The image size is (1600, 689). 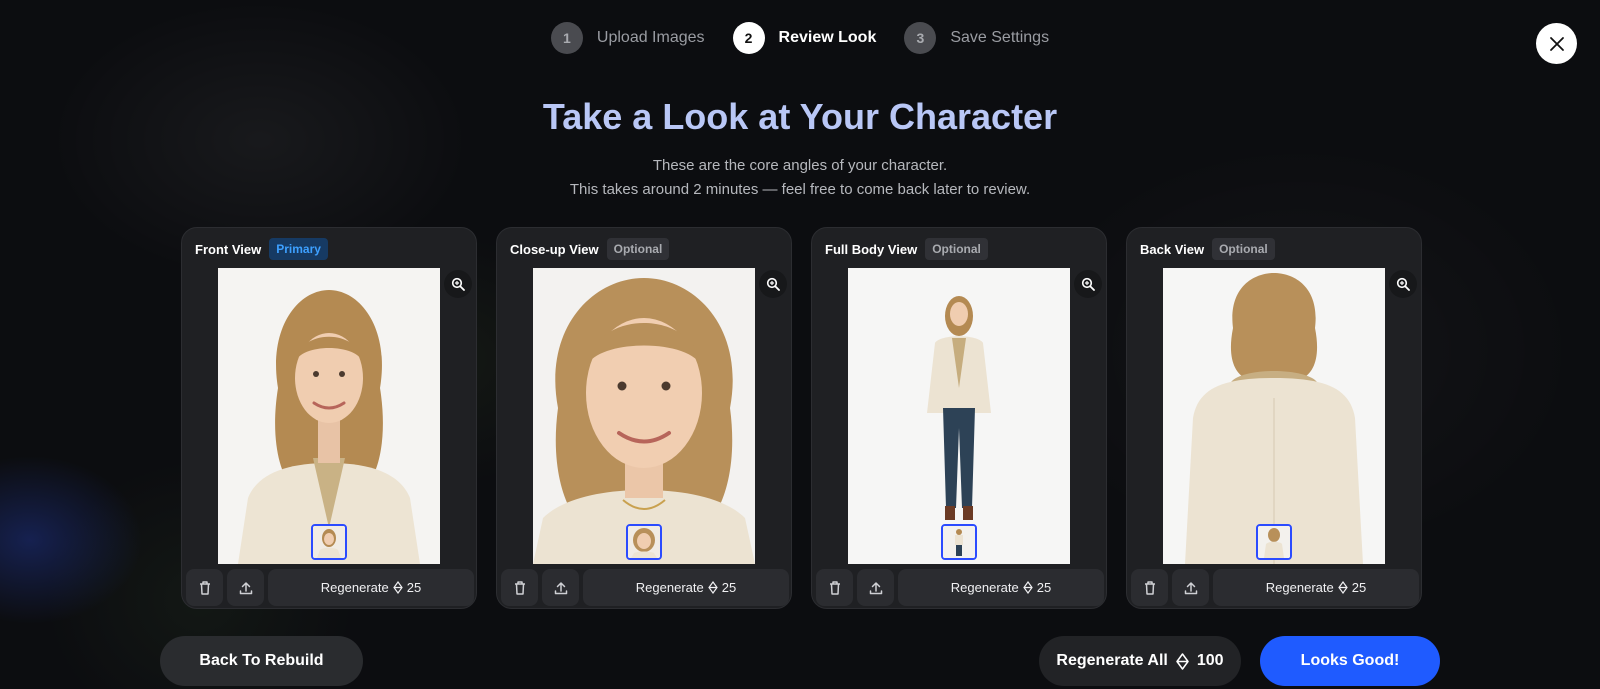 I want to click on step-save-settings: 3 Save Settings, so click(x=976, y=38).